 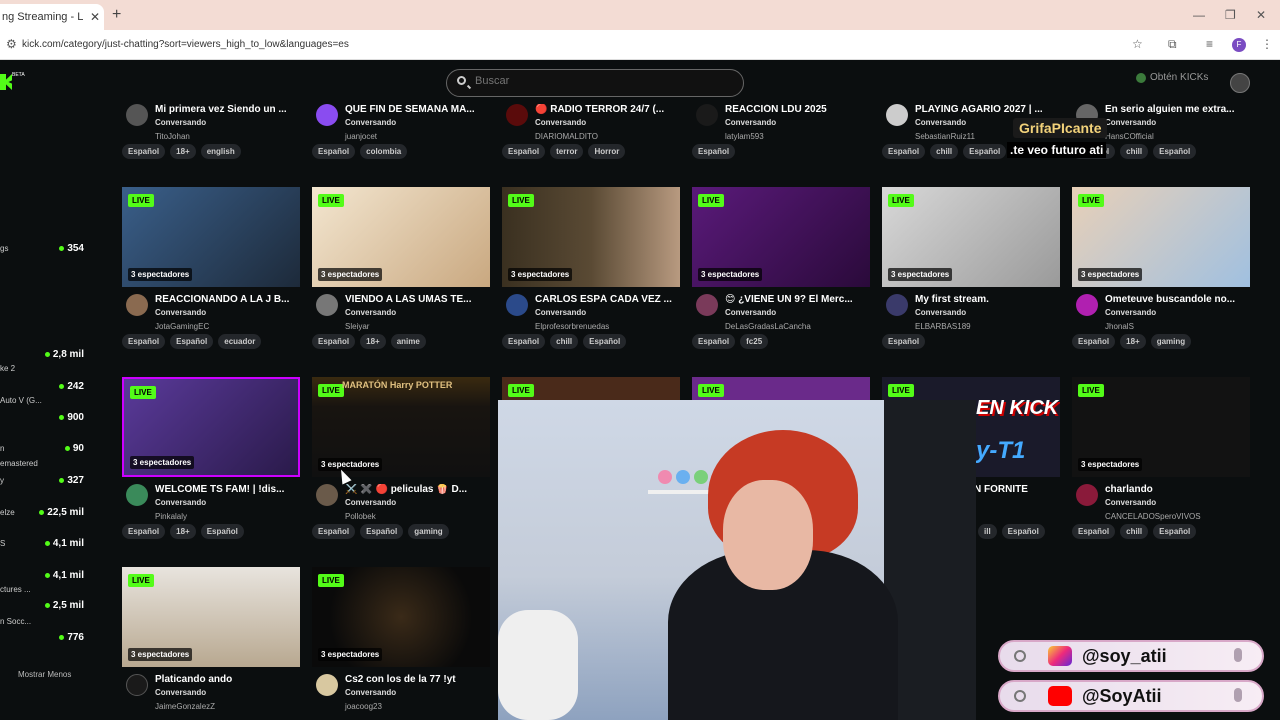 I want to click on search-bar, so click(x=595, y=83).